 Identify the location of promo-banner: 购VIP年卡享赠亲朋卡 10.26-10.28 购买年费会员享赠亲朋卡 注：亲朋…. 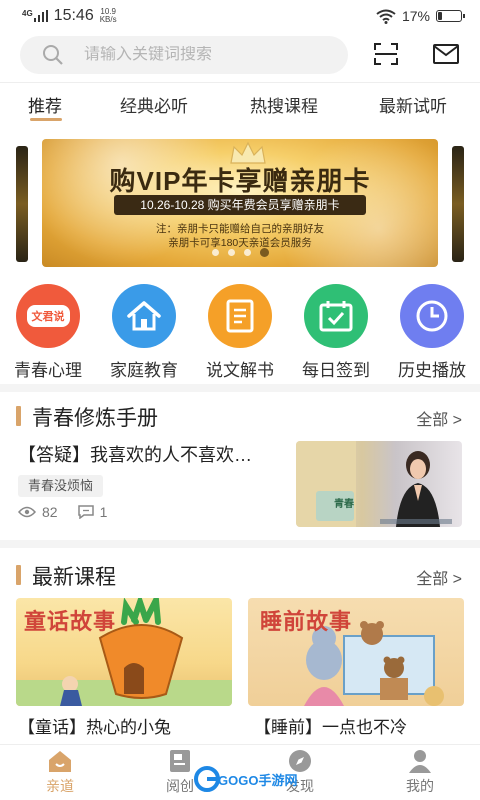
(240, 203).